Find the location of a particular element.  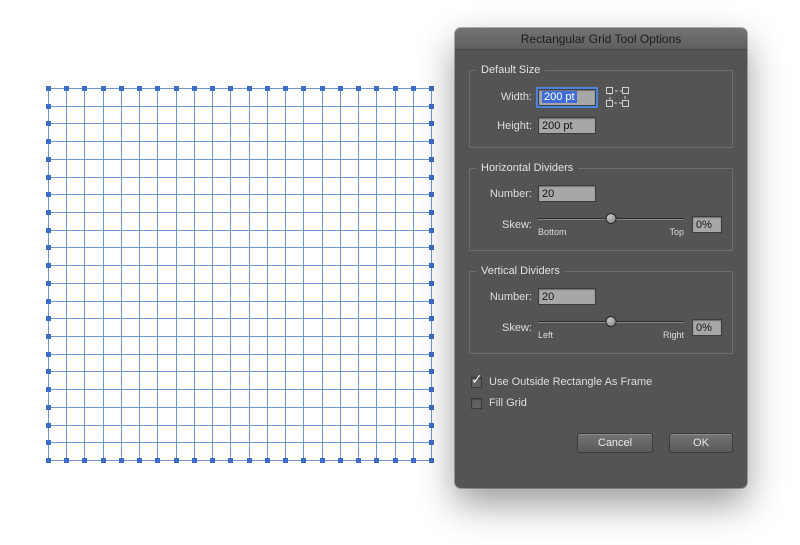

vdiv-skew-label: Skew: is located at coordinates (517, 327).